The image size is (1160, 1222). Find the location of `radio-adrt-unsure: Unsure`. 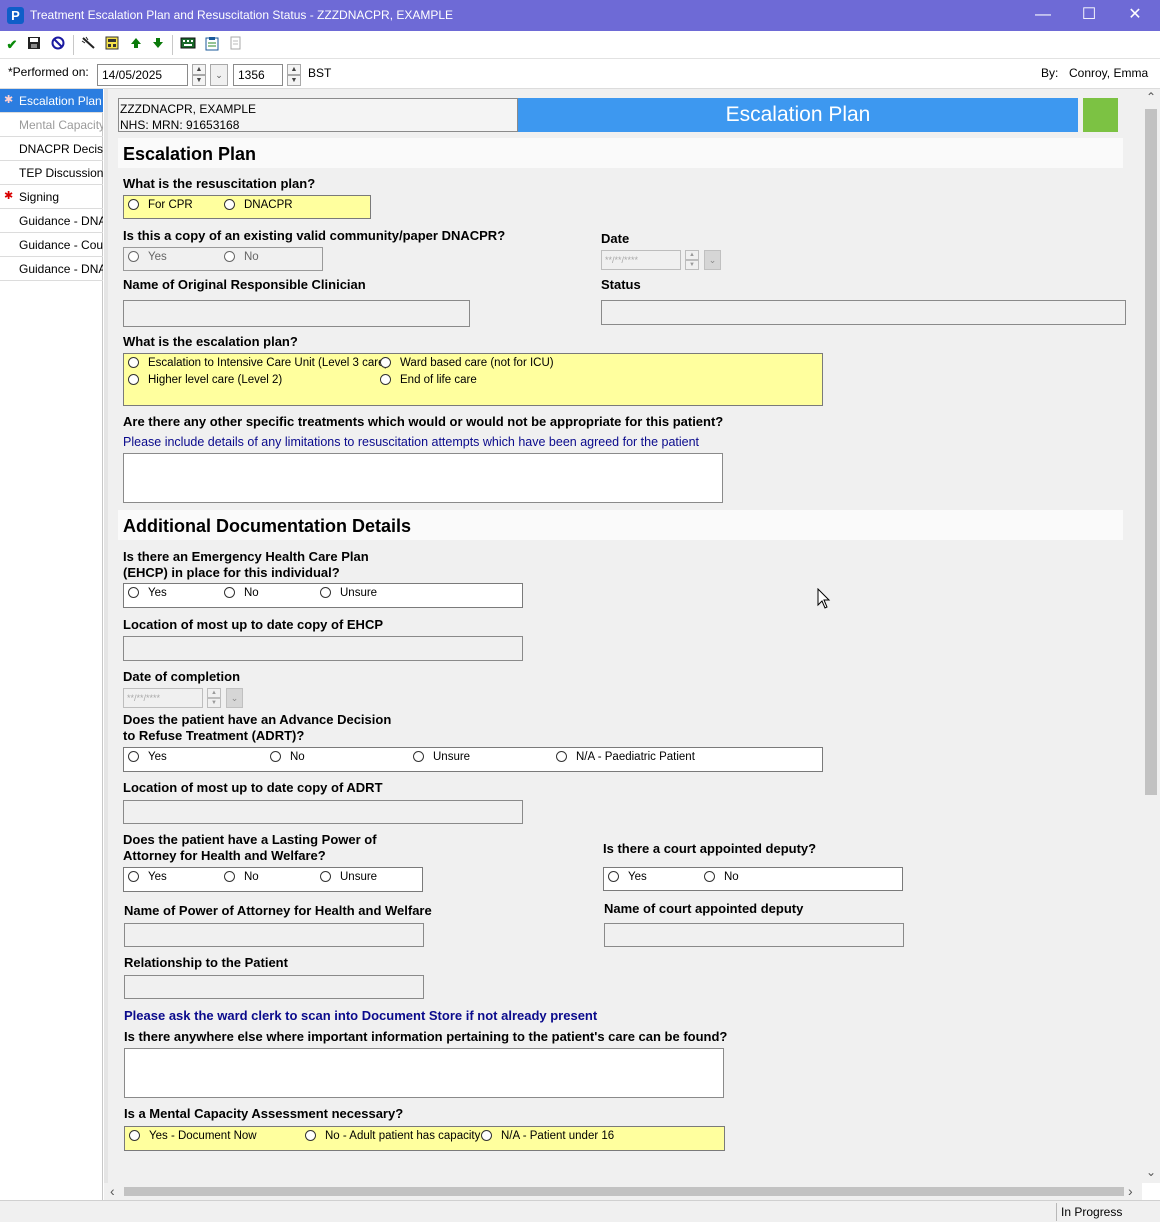

radio-adrt-unsure: Unsure is located at coordinates (441, 757).